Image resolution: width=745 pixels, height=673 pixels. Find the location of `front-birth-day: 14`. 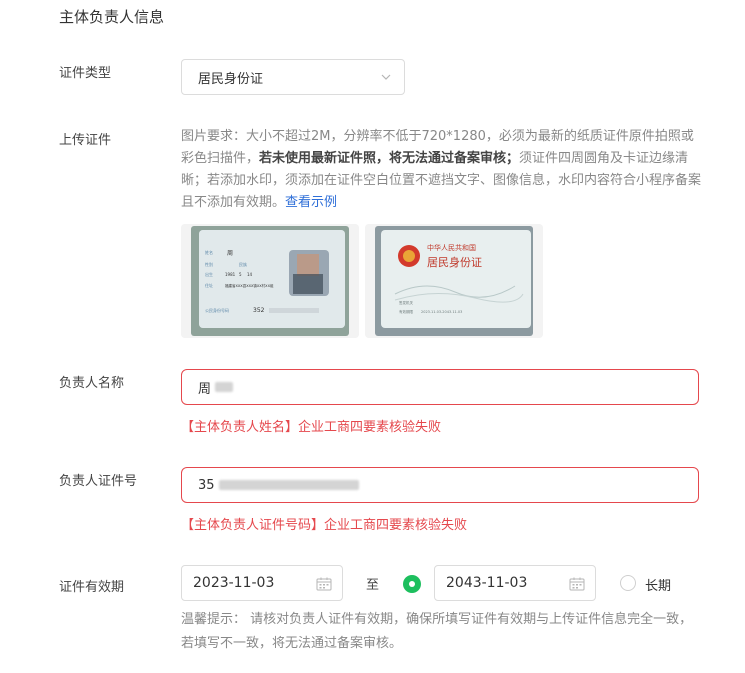

front-birth-day: 14 is located at coordinates (250, 274).